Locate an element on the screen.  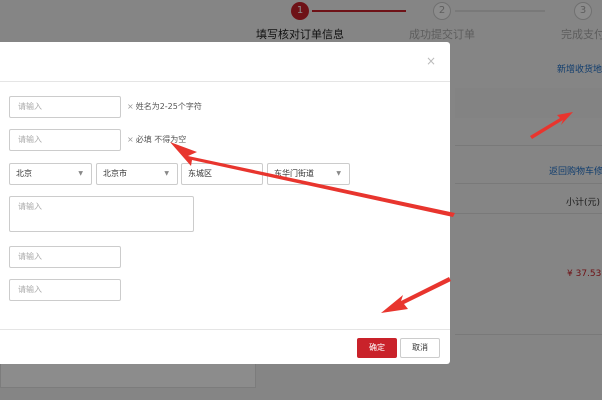
close-icon: × is located at coordinates (431, 61).